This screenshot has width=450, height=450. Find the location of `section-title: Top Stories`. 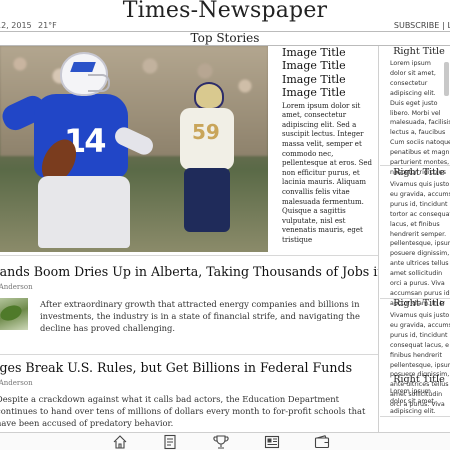

section-title: Top Stories is located at coordinates (225, 38).